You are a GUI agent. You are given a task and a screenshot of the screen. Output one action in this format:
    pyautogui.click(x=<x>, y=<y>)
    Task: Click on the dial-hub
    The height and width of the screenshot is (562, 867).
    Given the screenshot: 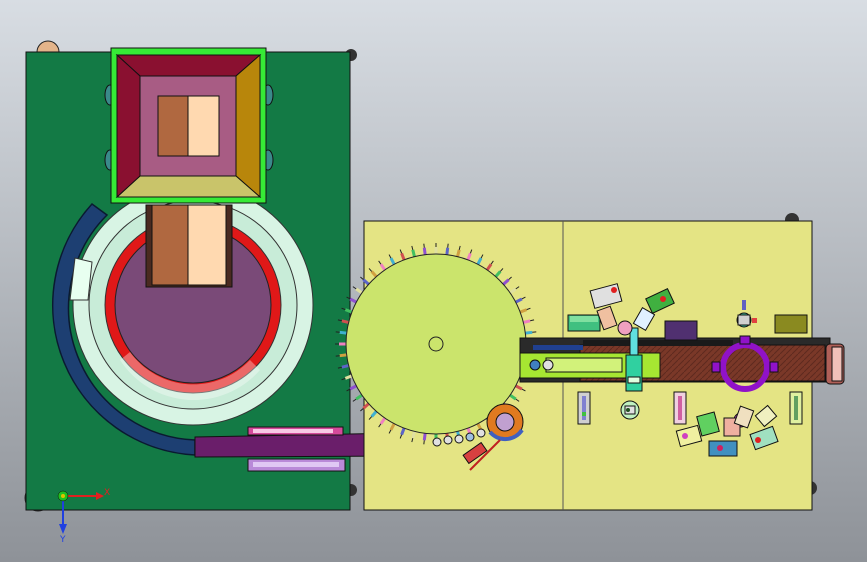 What is the action you would take?
    pyautogui.click(x=436, y=344)
    